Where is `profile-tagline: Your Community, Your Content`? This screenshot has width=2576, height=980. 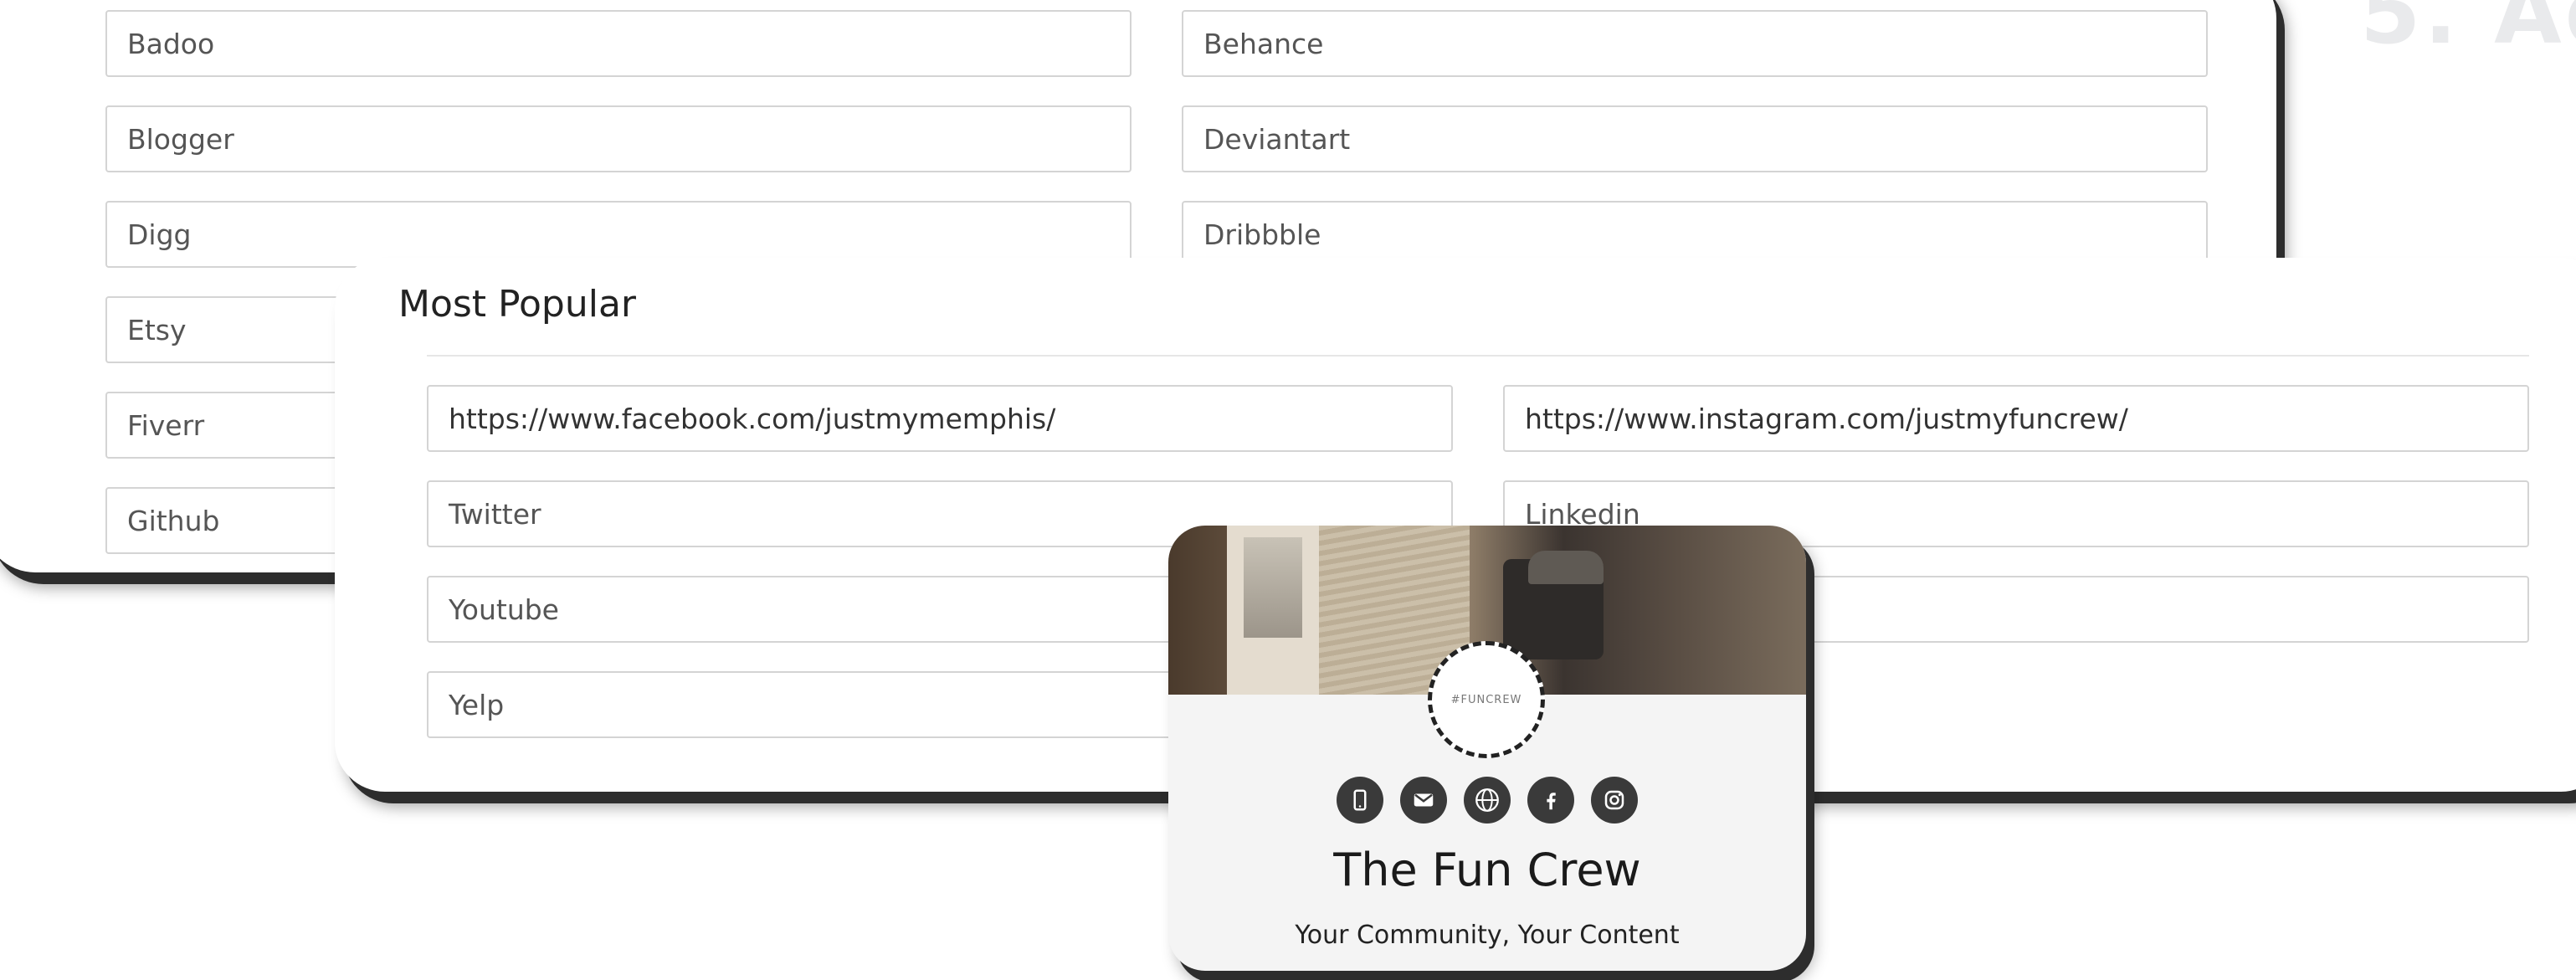
profile-tagline: Your Community, Your Content is located at coordinates (1487, 936).